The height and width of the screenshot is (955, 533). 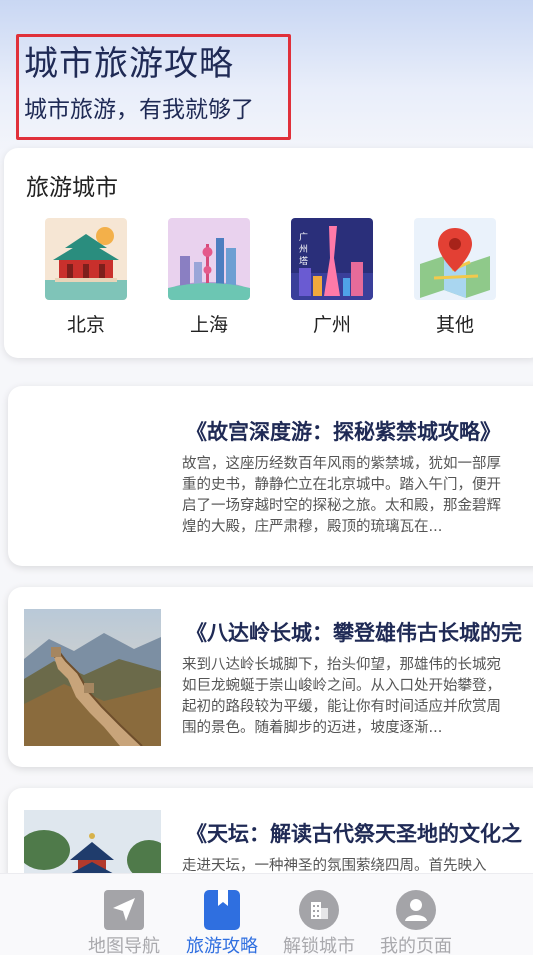 What do you see at coordinates (319, 945) in the screenshot?
I see `tab-label: 解锁城市` at bounding box center [319, 945].